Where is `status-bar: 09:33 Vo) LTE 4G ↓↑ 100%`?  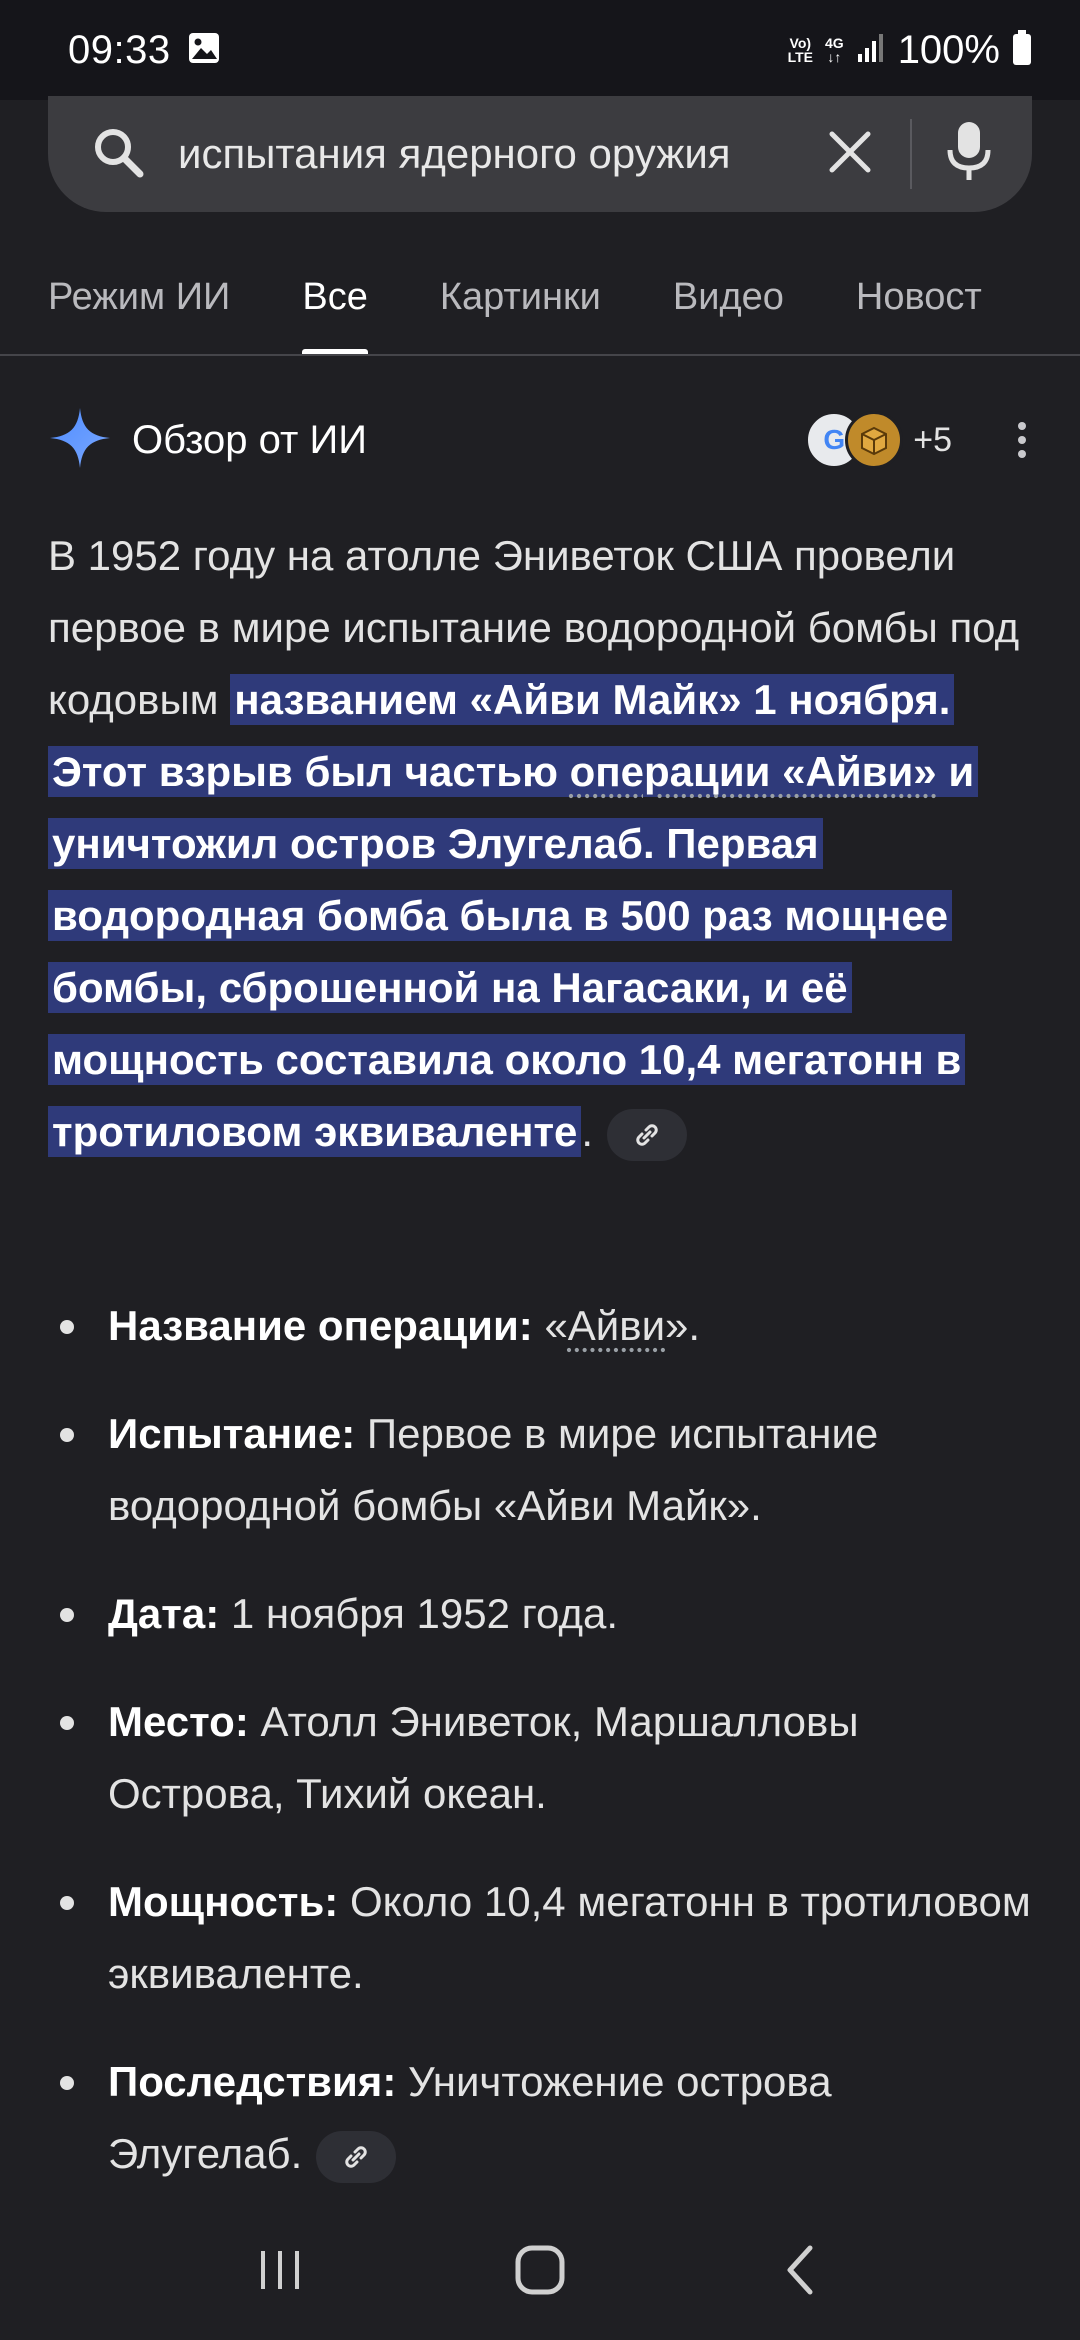
status-bar: 09:33 Vo) LTE 4G ↓↑ 100% is located at coordinates (540, 50).